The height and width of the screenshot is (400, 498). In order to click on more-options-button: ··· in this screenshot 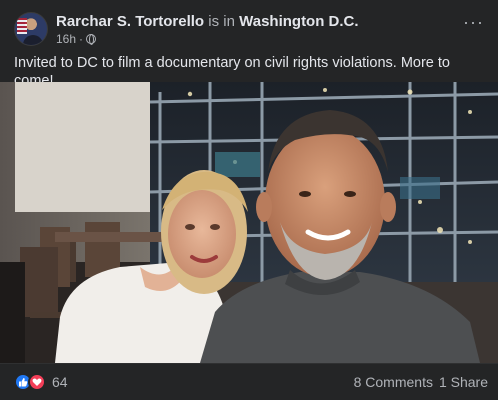, I will do `click(473, 22)`.